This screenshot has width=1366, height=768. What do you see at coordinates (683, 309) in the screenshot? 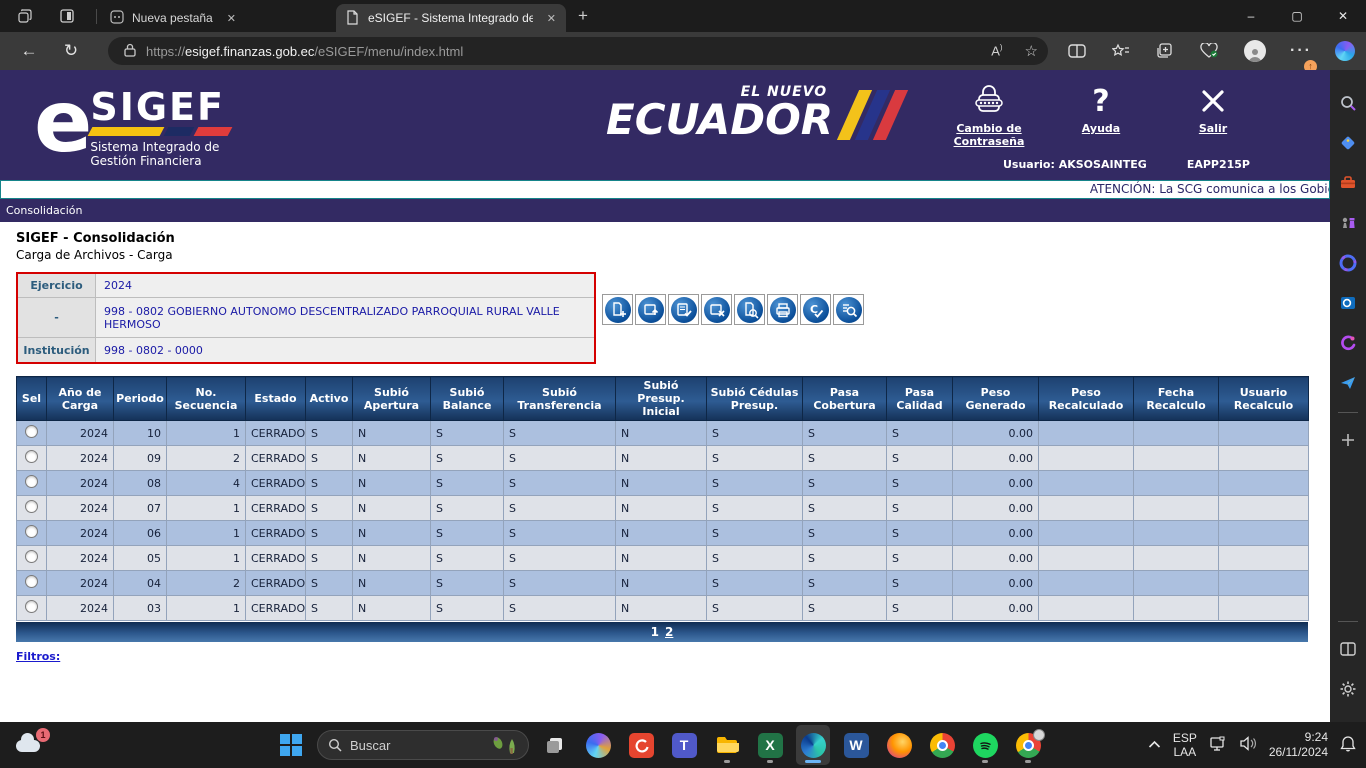
I see `validate-file-button` at bounding box center [683, 309].